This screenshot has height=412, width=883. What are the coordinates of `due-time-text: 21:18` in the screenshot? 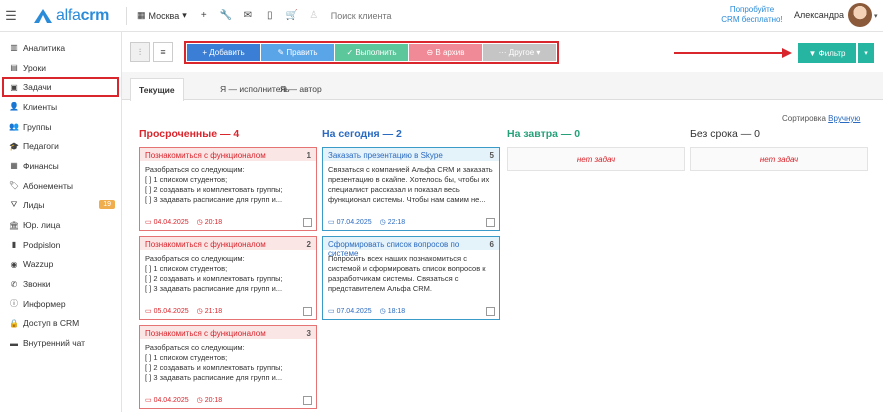 It's located at (213, 311).